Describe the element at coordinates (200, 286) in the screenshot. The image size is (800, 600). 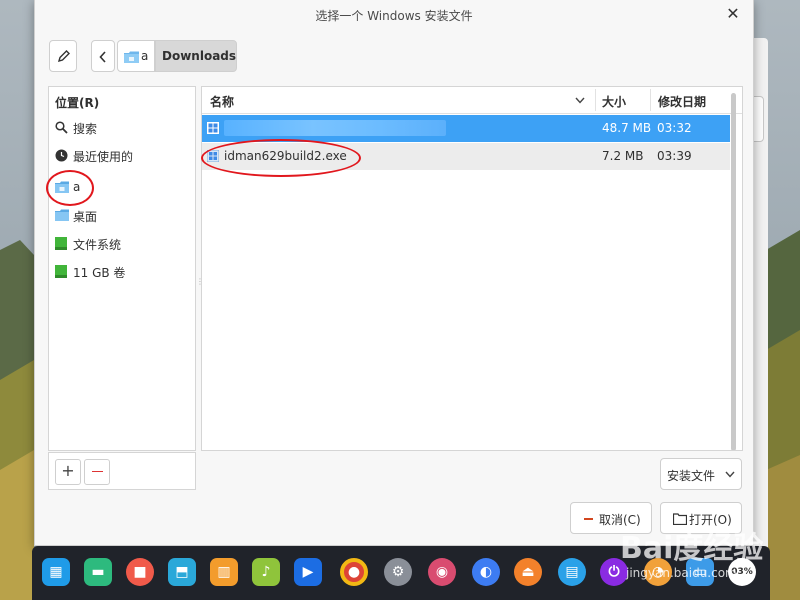
I see `pane-splitter-handle: ⋮` at that location.